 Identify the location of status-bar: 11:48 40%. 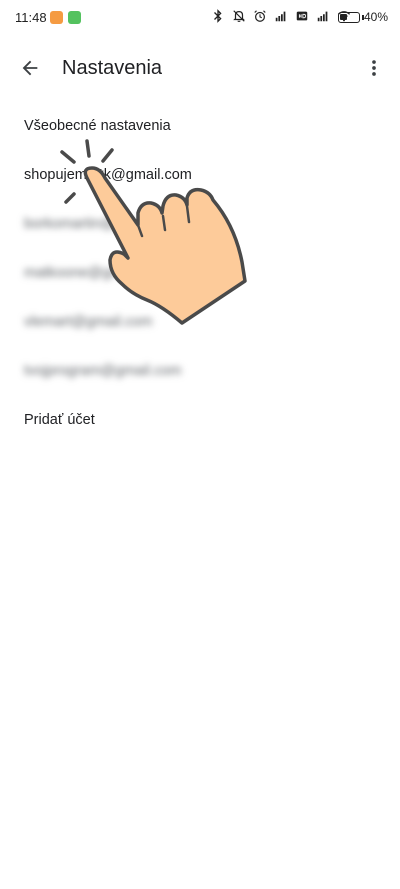
(200, 18).